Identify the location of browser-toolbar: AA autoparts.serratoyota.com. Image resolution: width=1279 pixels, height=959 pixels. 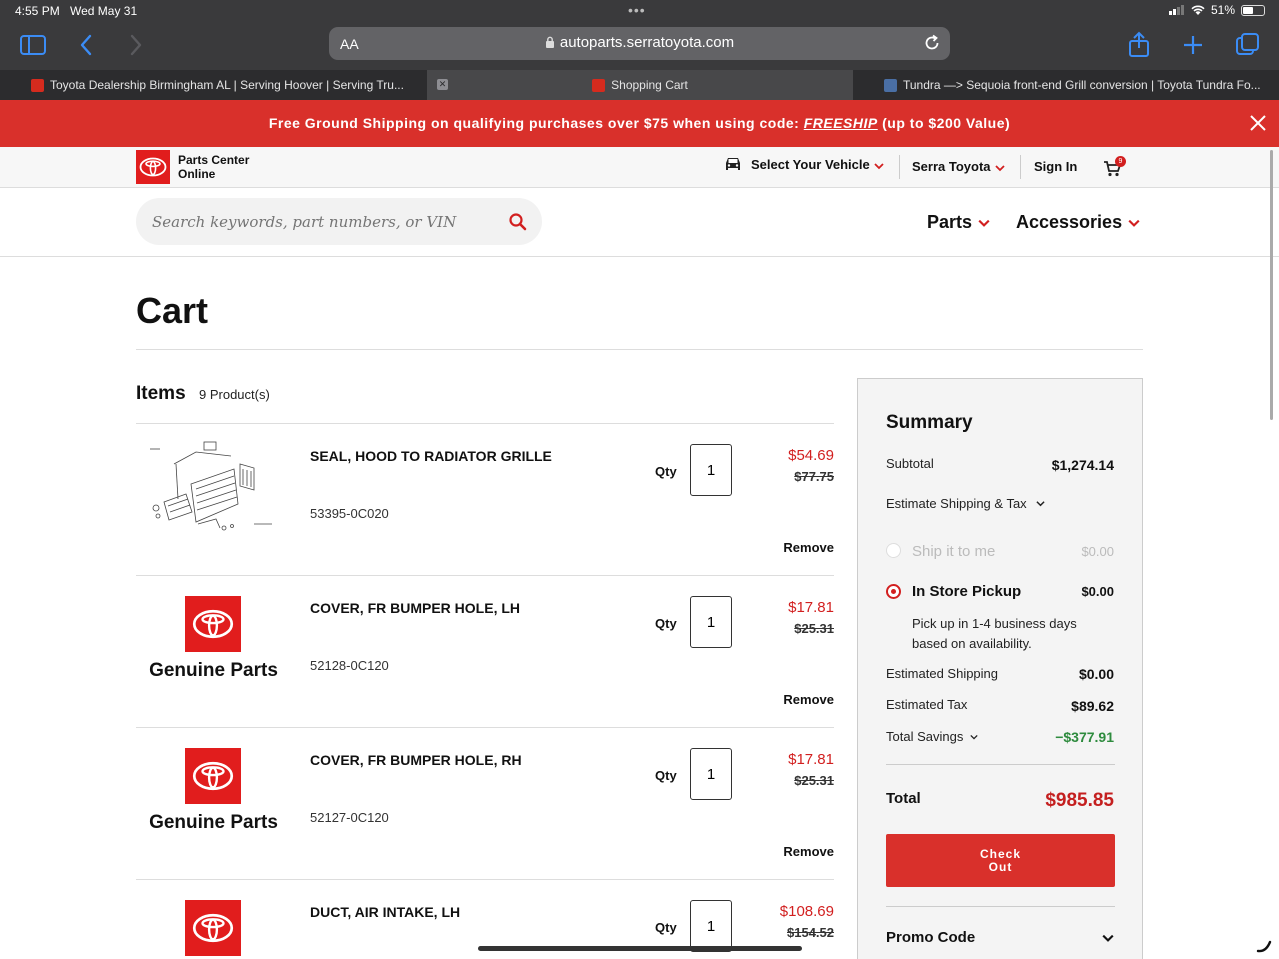
(639, 46).